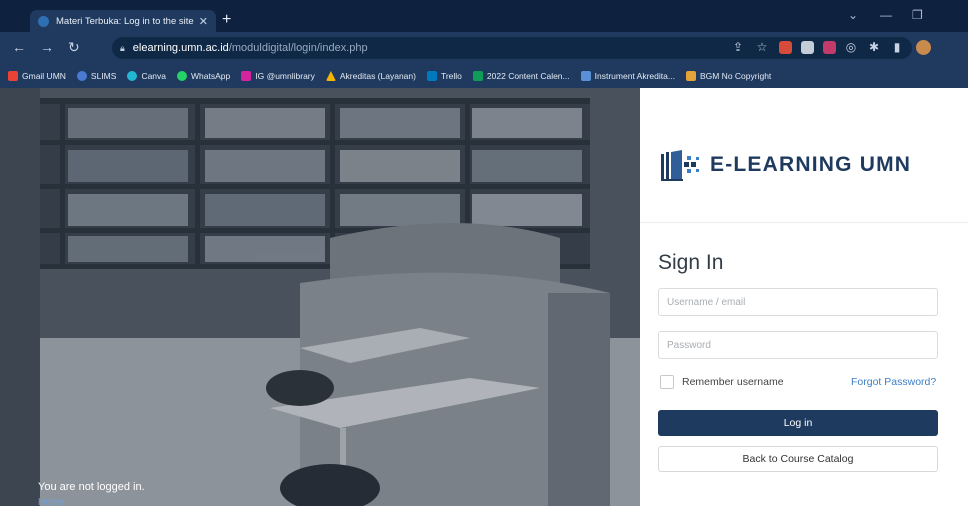  Describe the element at coordinates (798, 302) in the screenshot. I see `username-input` at that location.